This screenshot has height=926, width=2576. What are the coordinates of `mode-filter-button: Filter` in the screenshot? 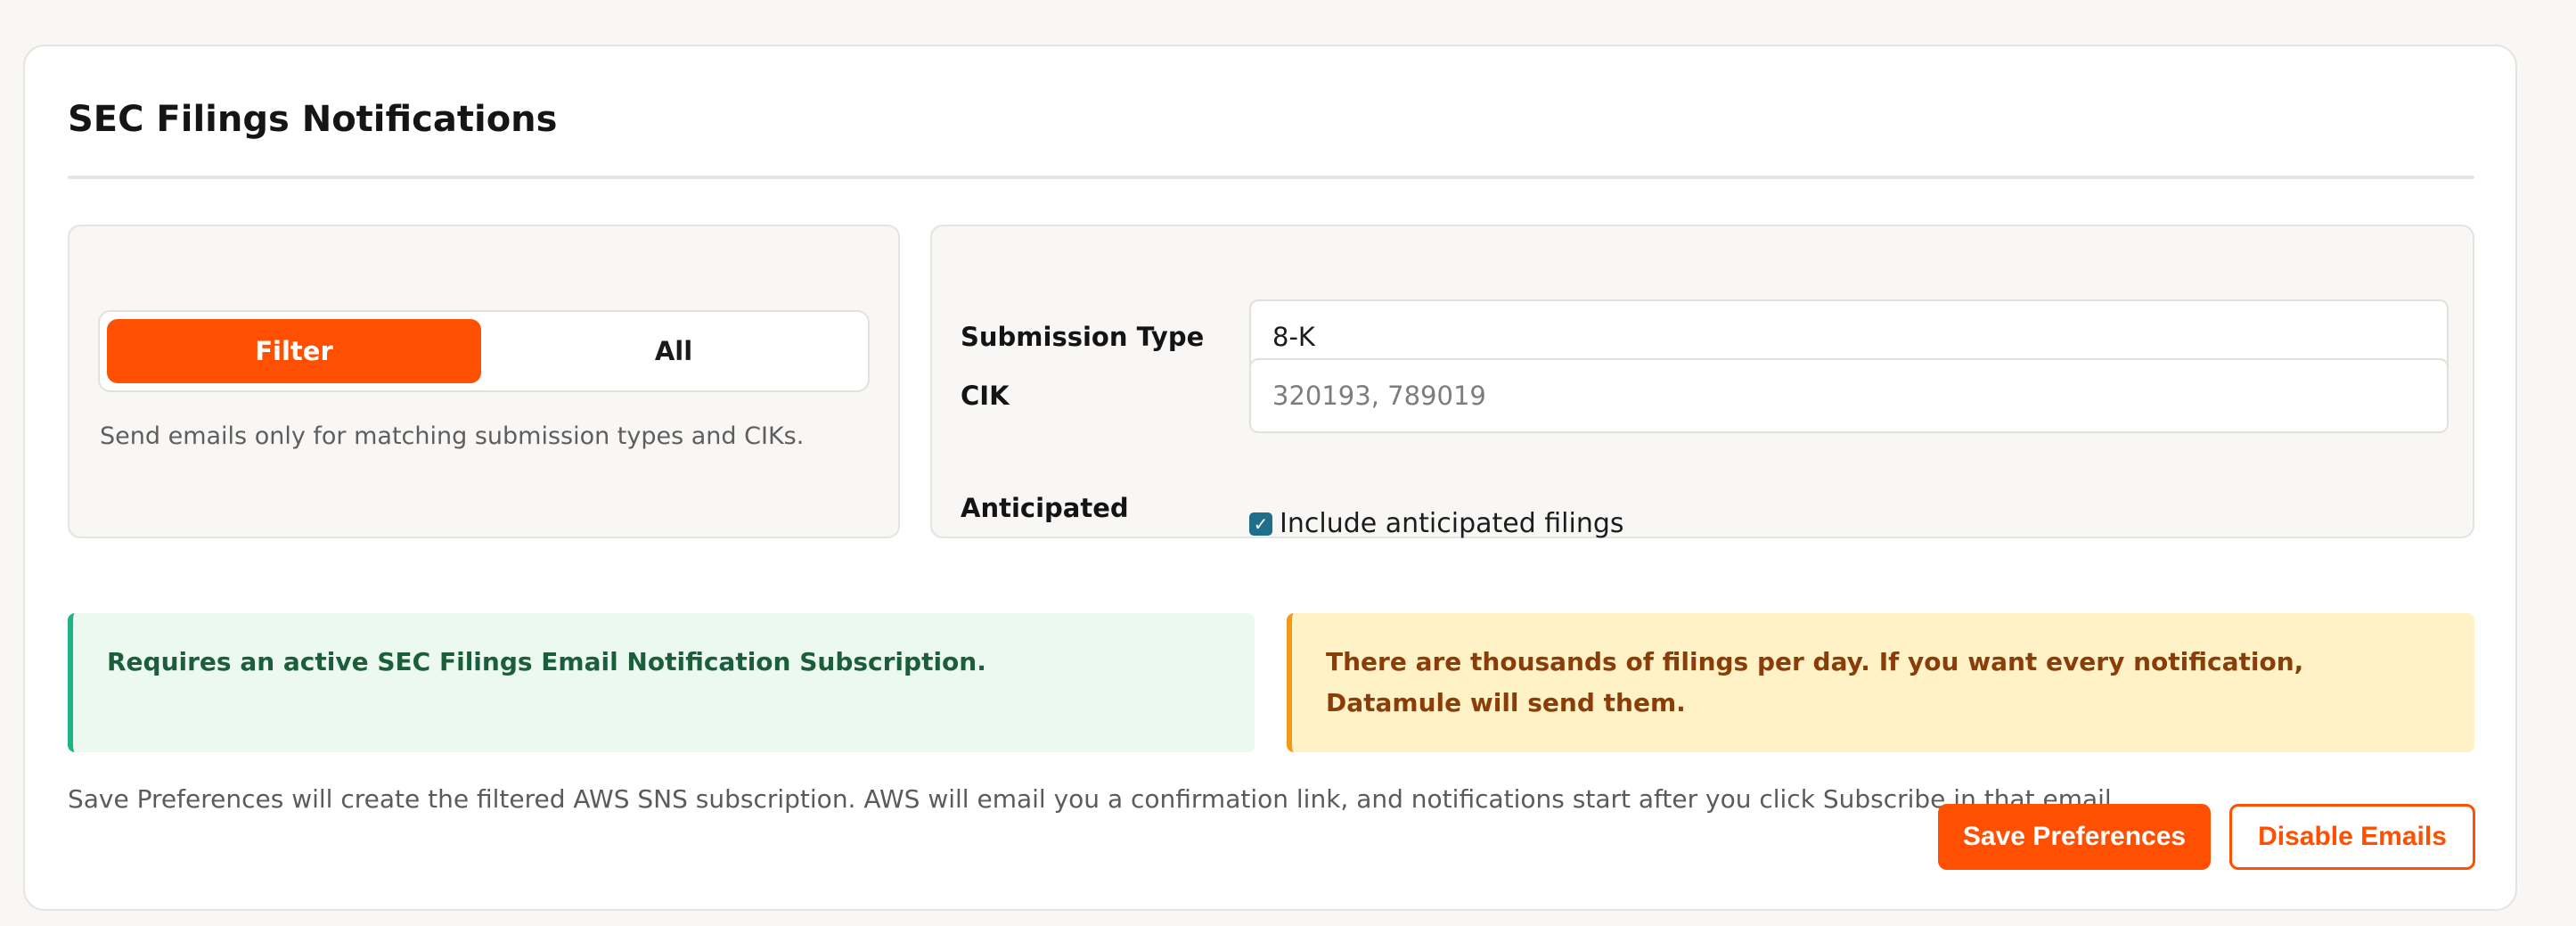 It's located at (294, 351).